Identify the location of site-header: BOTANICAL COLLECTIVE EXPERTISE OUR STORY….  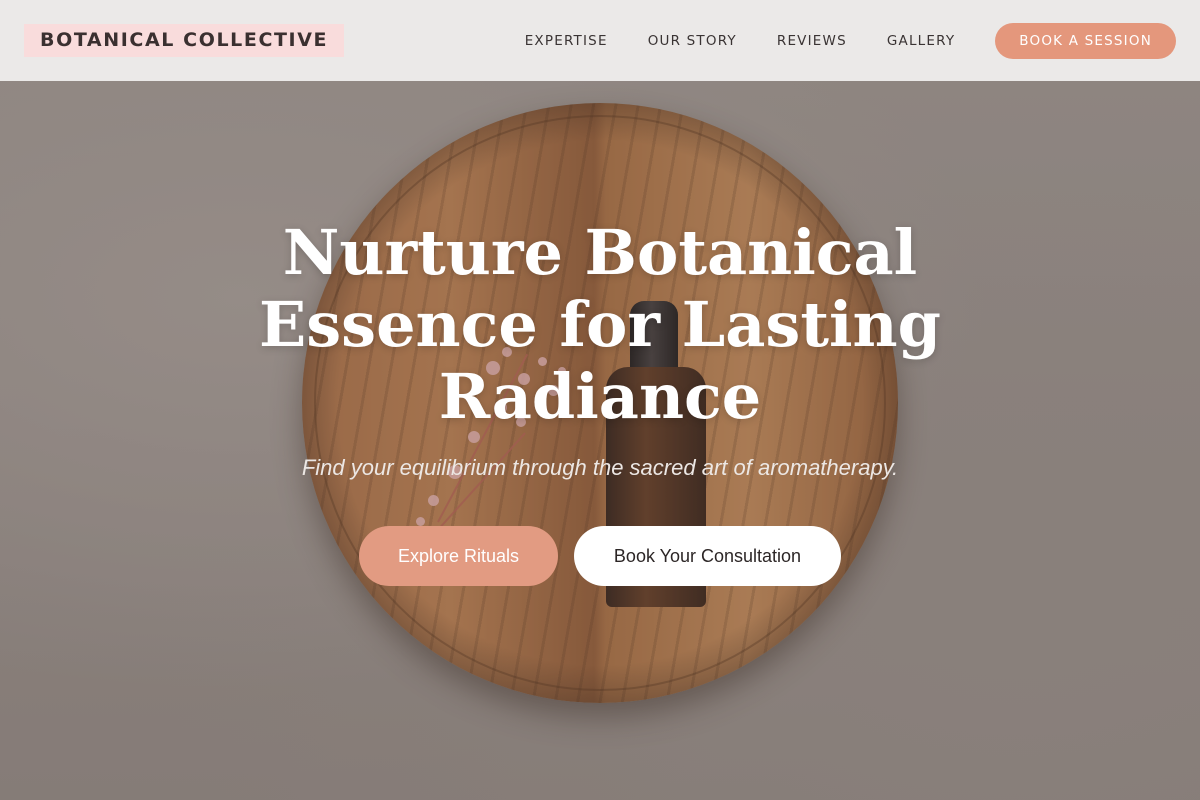
(600, 40).